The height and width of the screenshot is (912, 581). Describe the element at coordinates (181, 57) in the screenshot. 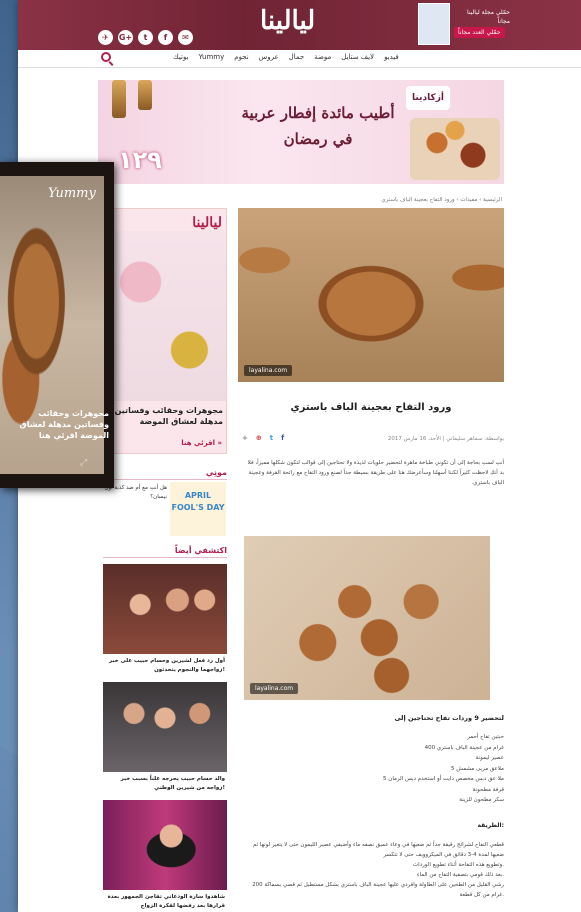

I see `nav-item-boutique: بوتيك` at that location.